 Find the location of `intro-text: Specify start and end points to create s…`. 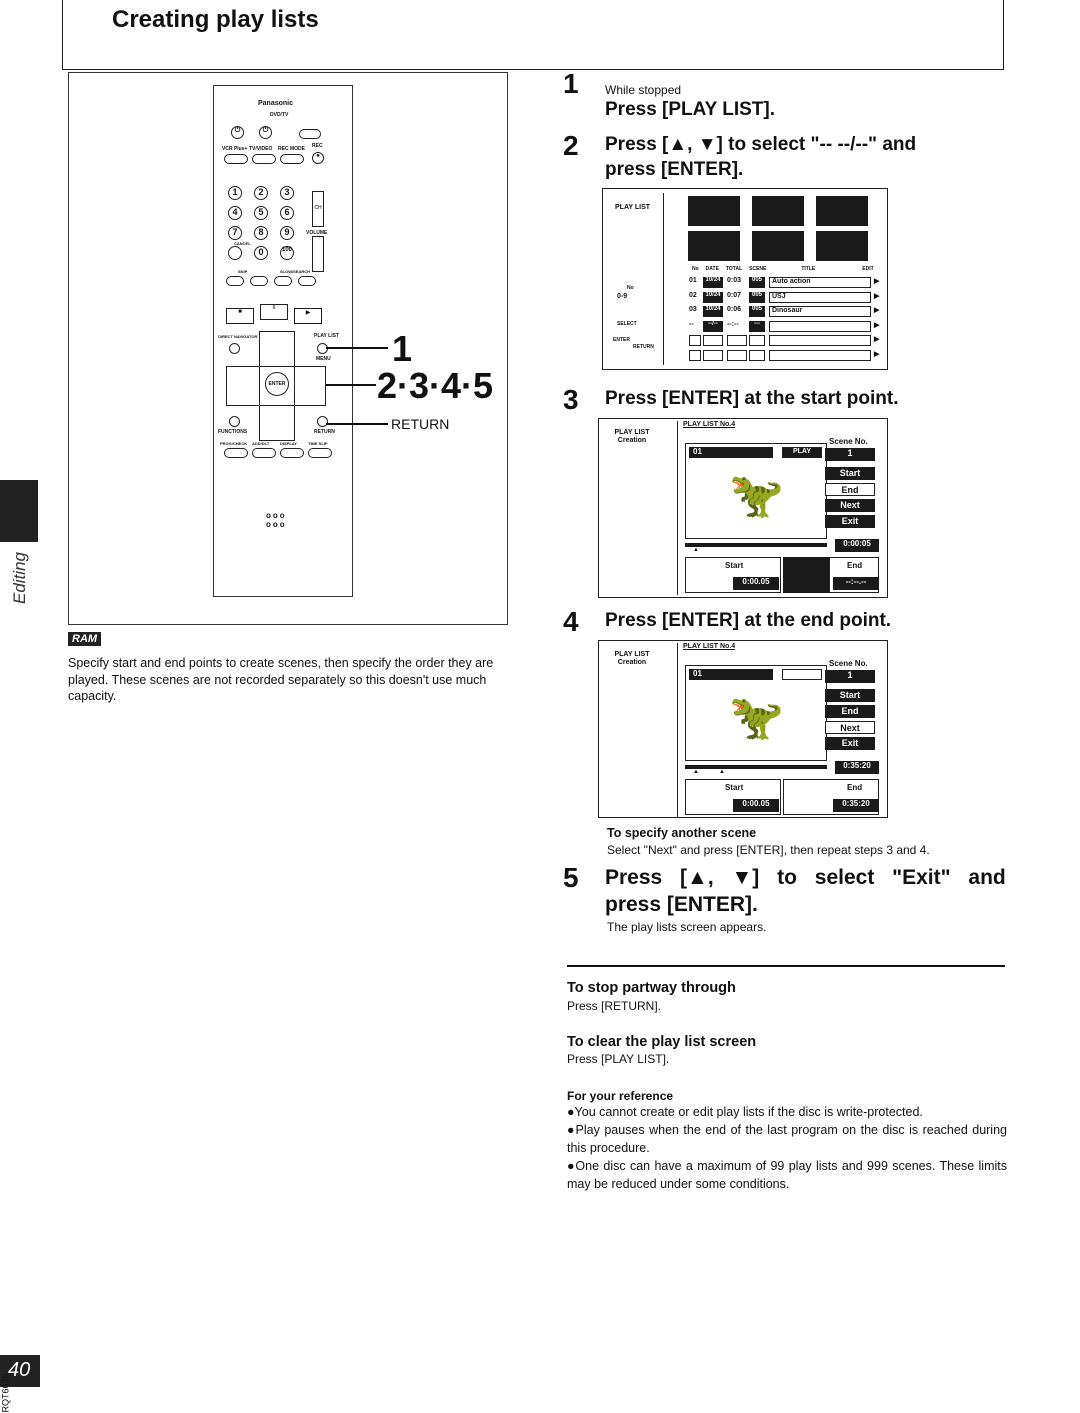

intro-text: Specify start and end points to create s… is located at coordinates (281, 679).